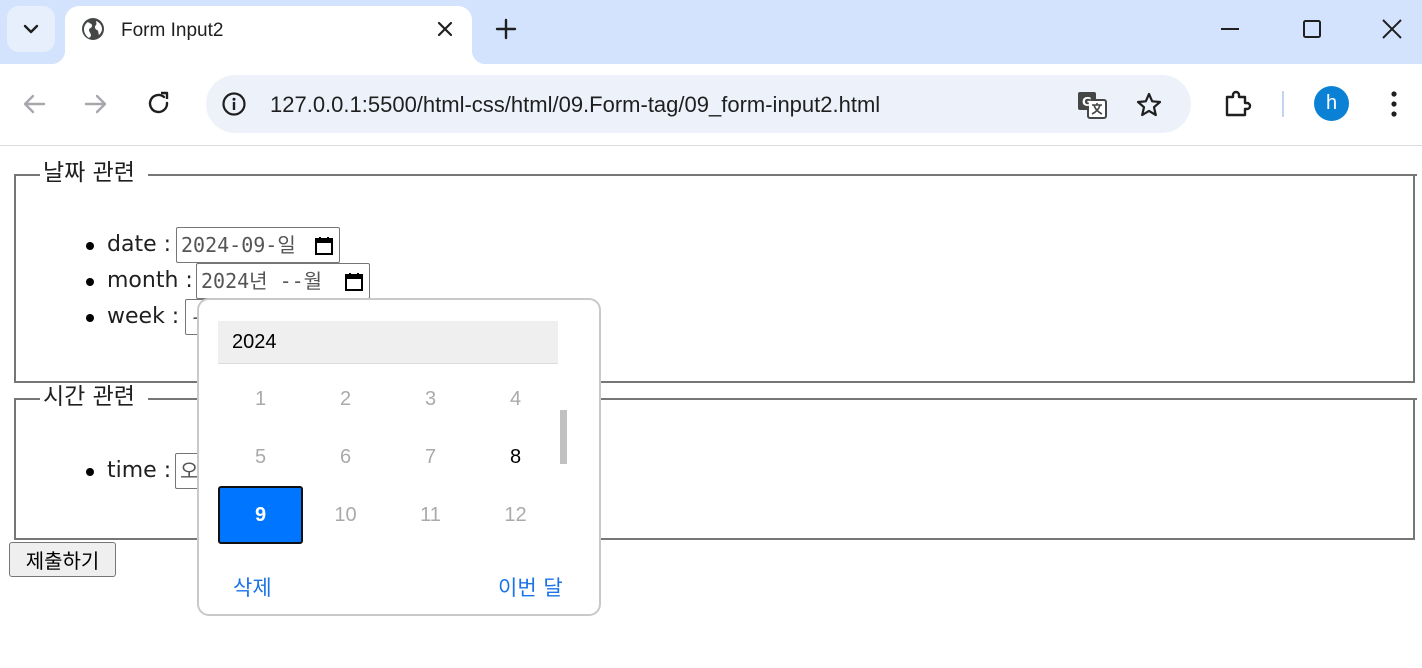 The image size is (1422, 668). Describe the element at coordinates (238, 245) in the screenshot. I see `date-input-value: 2024-09-일` at that location.